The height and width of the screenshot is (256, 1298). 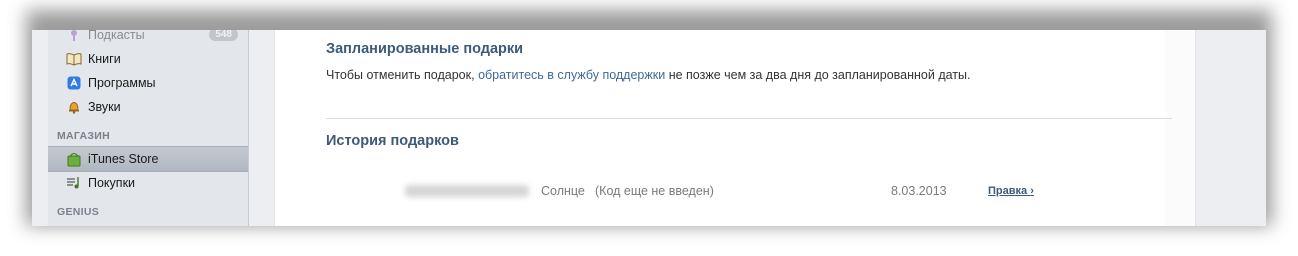 What do you see at coordinates (223, 35) in the screenshot?
I see `podcast-count-badge: 548` at bounding box center [223, 35].